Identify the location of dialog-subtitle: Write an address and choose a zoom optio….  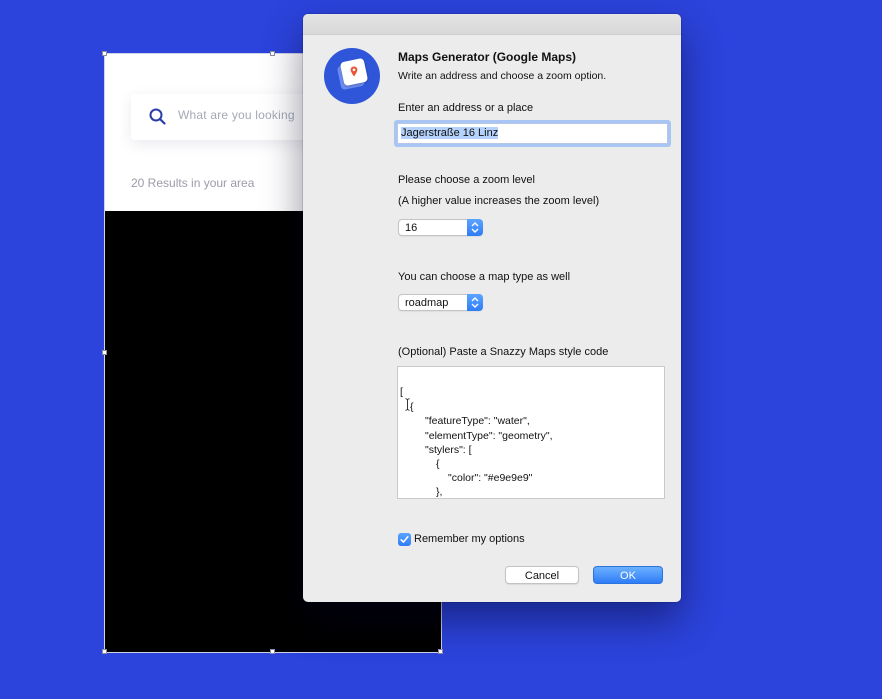
(502, 76).